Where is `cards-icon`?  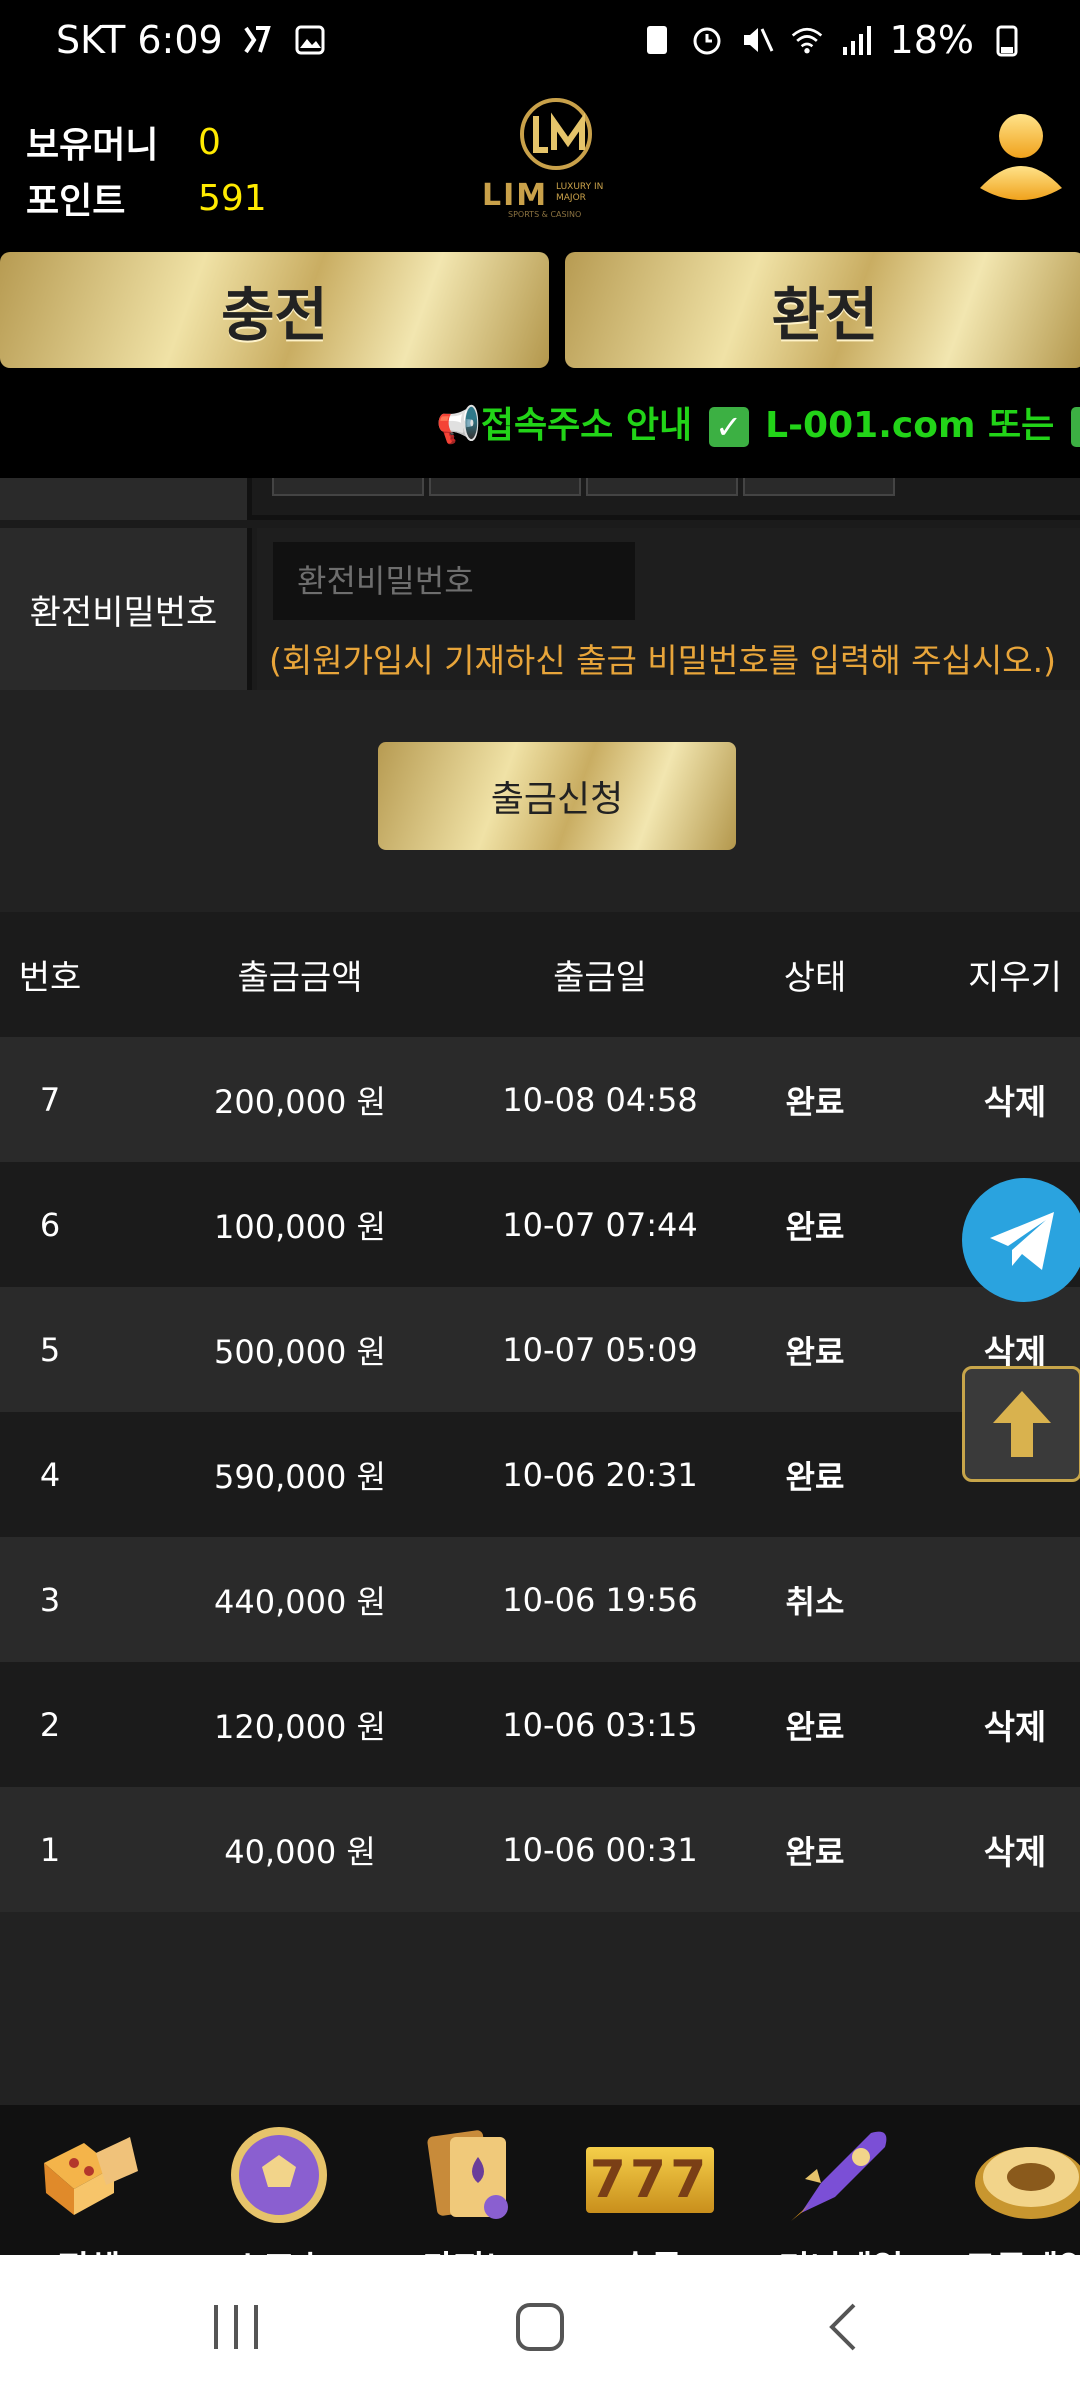
cards-icon is located at coordinates (467, 2174).